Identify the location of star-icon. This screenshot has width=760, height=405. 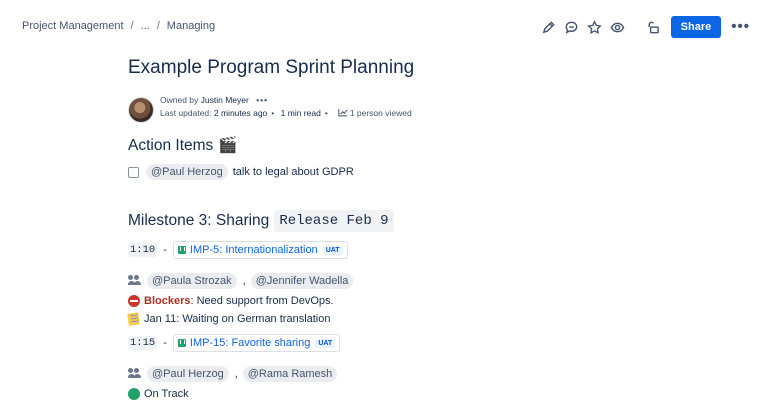
(595, 27).